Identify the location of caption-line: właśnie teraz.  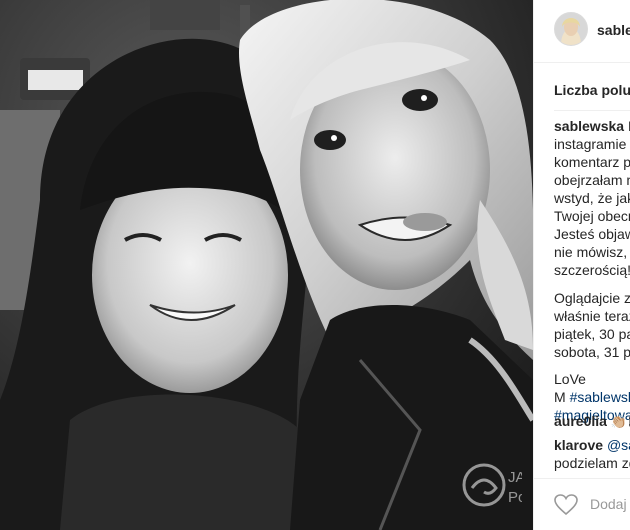
(592, 316).